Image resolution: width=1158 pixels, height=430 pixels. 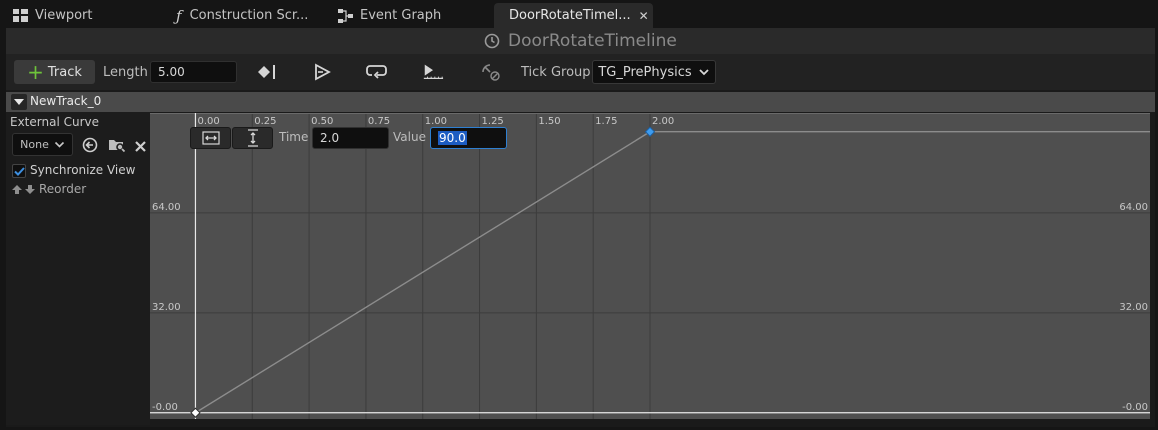 I want to click on x-tick-label: 0.50, so click(x=322, y=121).